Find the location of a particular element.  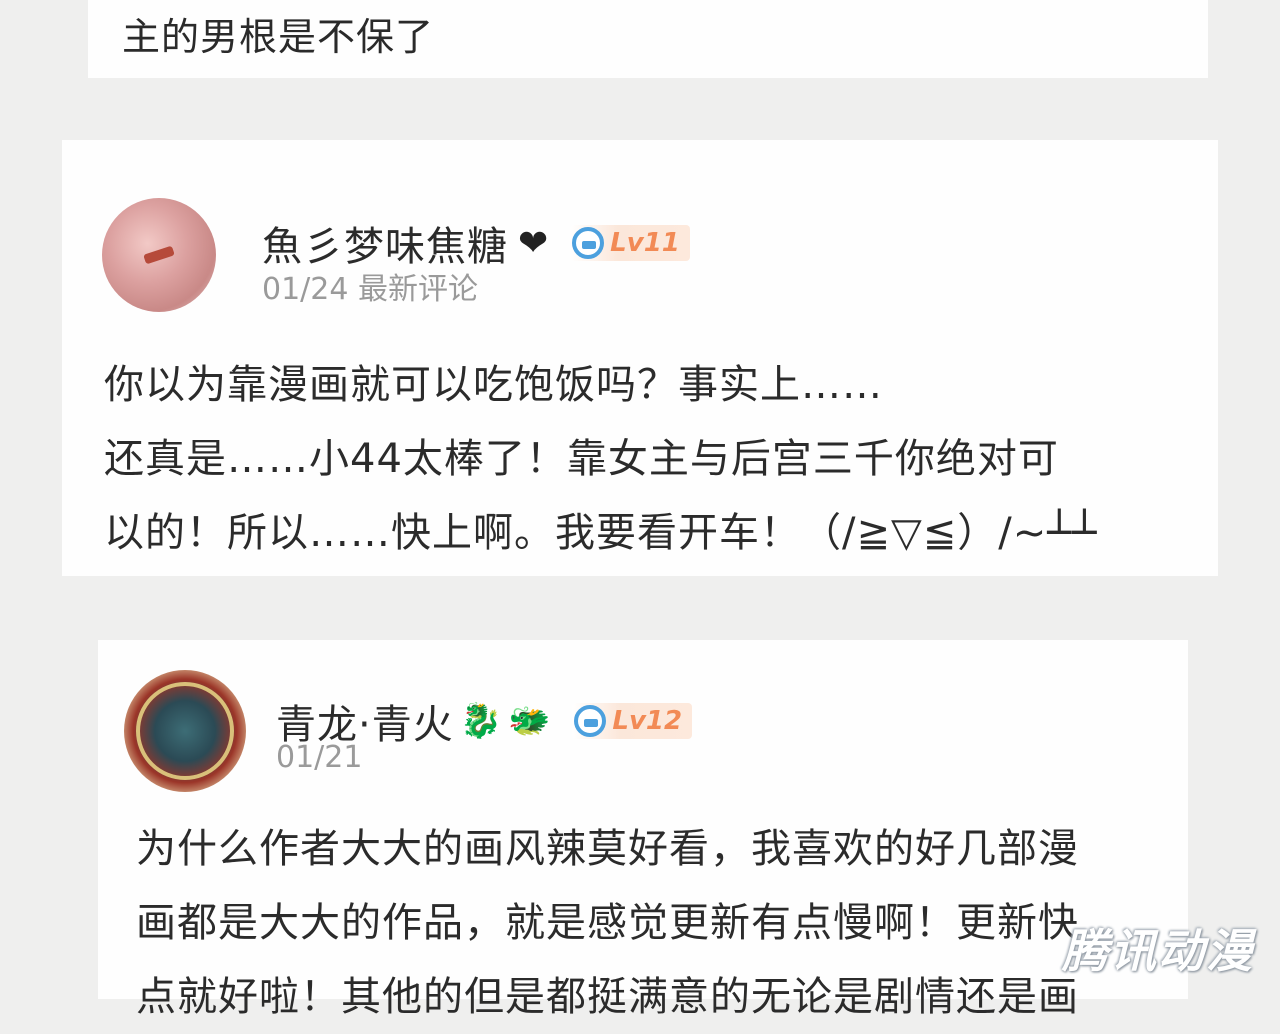

avatar-frame is located at coordinates (185, 731).